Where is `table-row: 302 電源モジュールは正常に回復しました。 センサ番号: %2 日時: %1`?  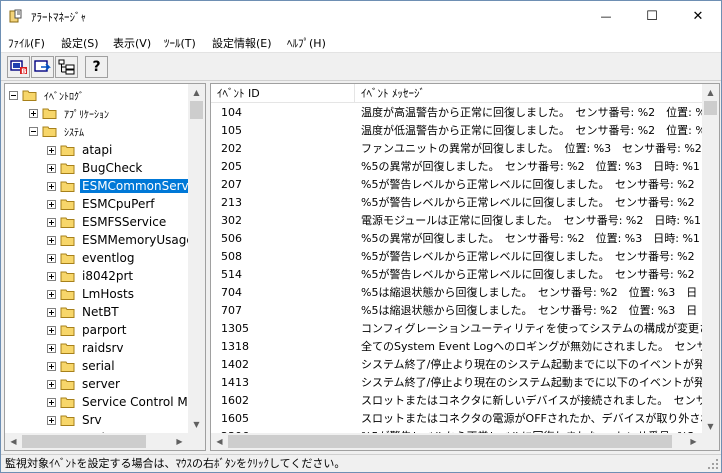 table-row: 302 電源モジュールは正常に回復しました。 センサ番号: %2 日時: %1 is located at coordinates (457, 221).